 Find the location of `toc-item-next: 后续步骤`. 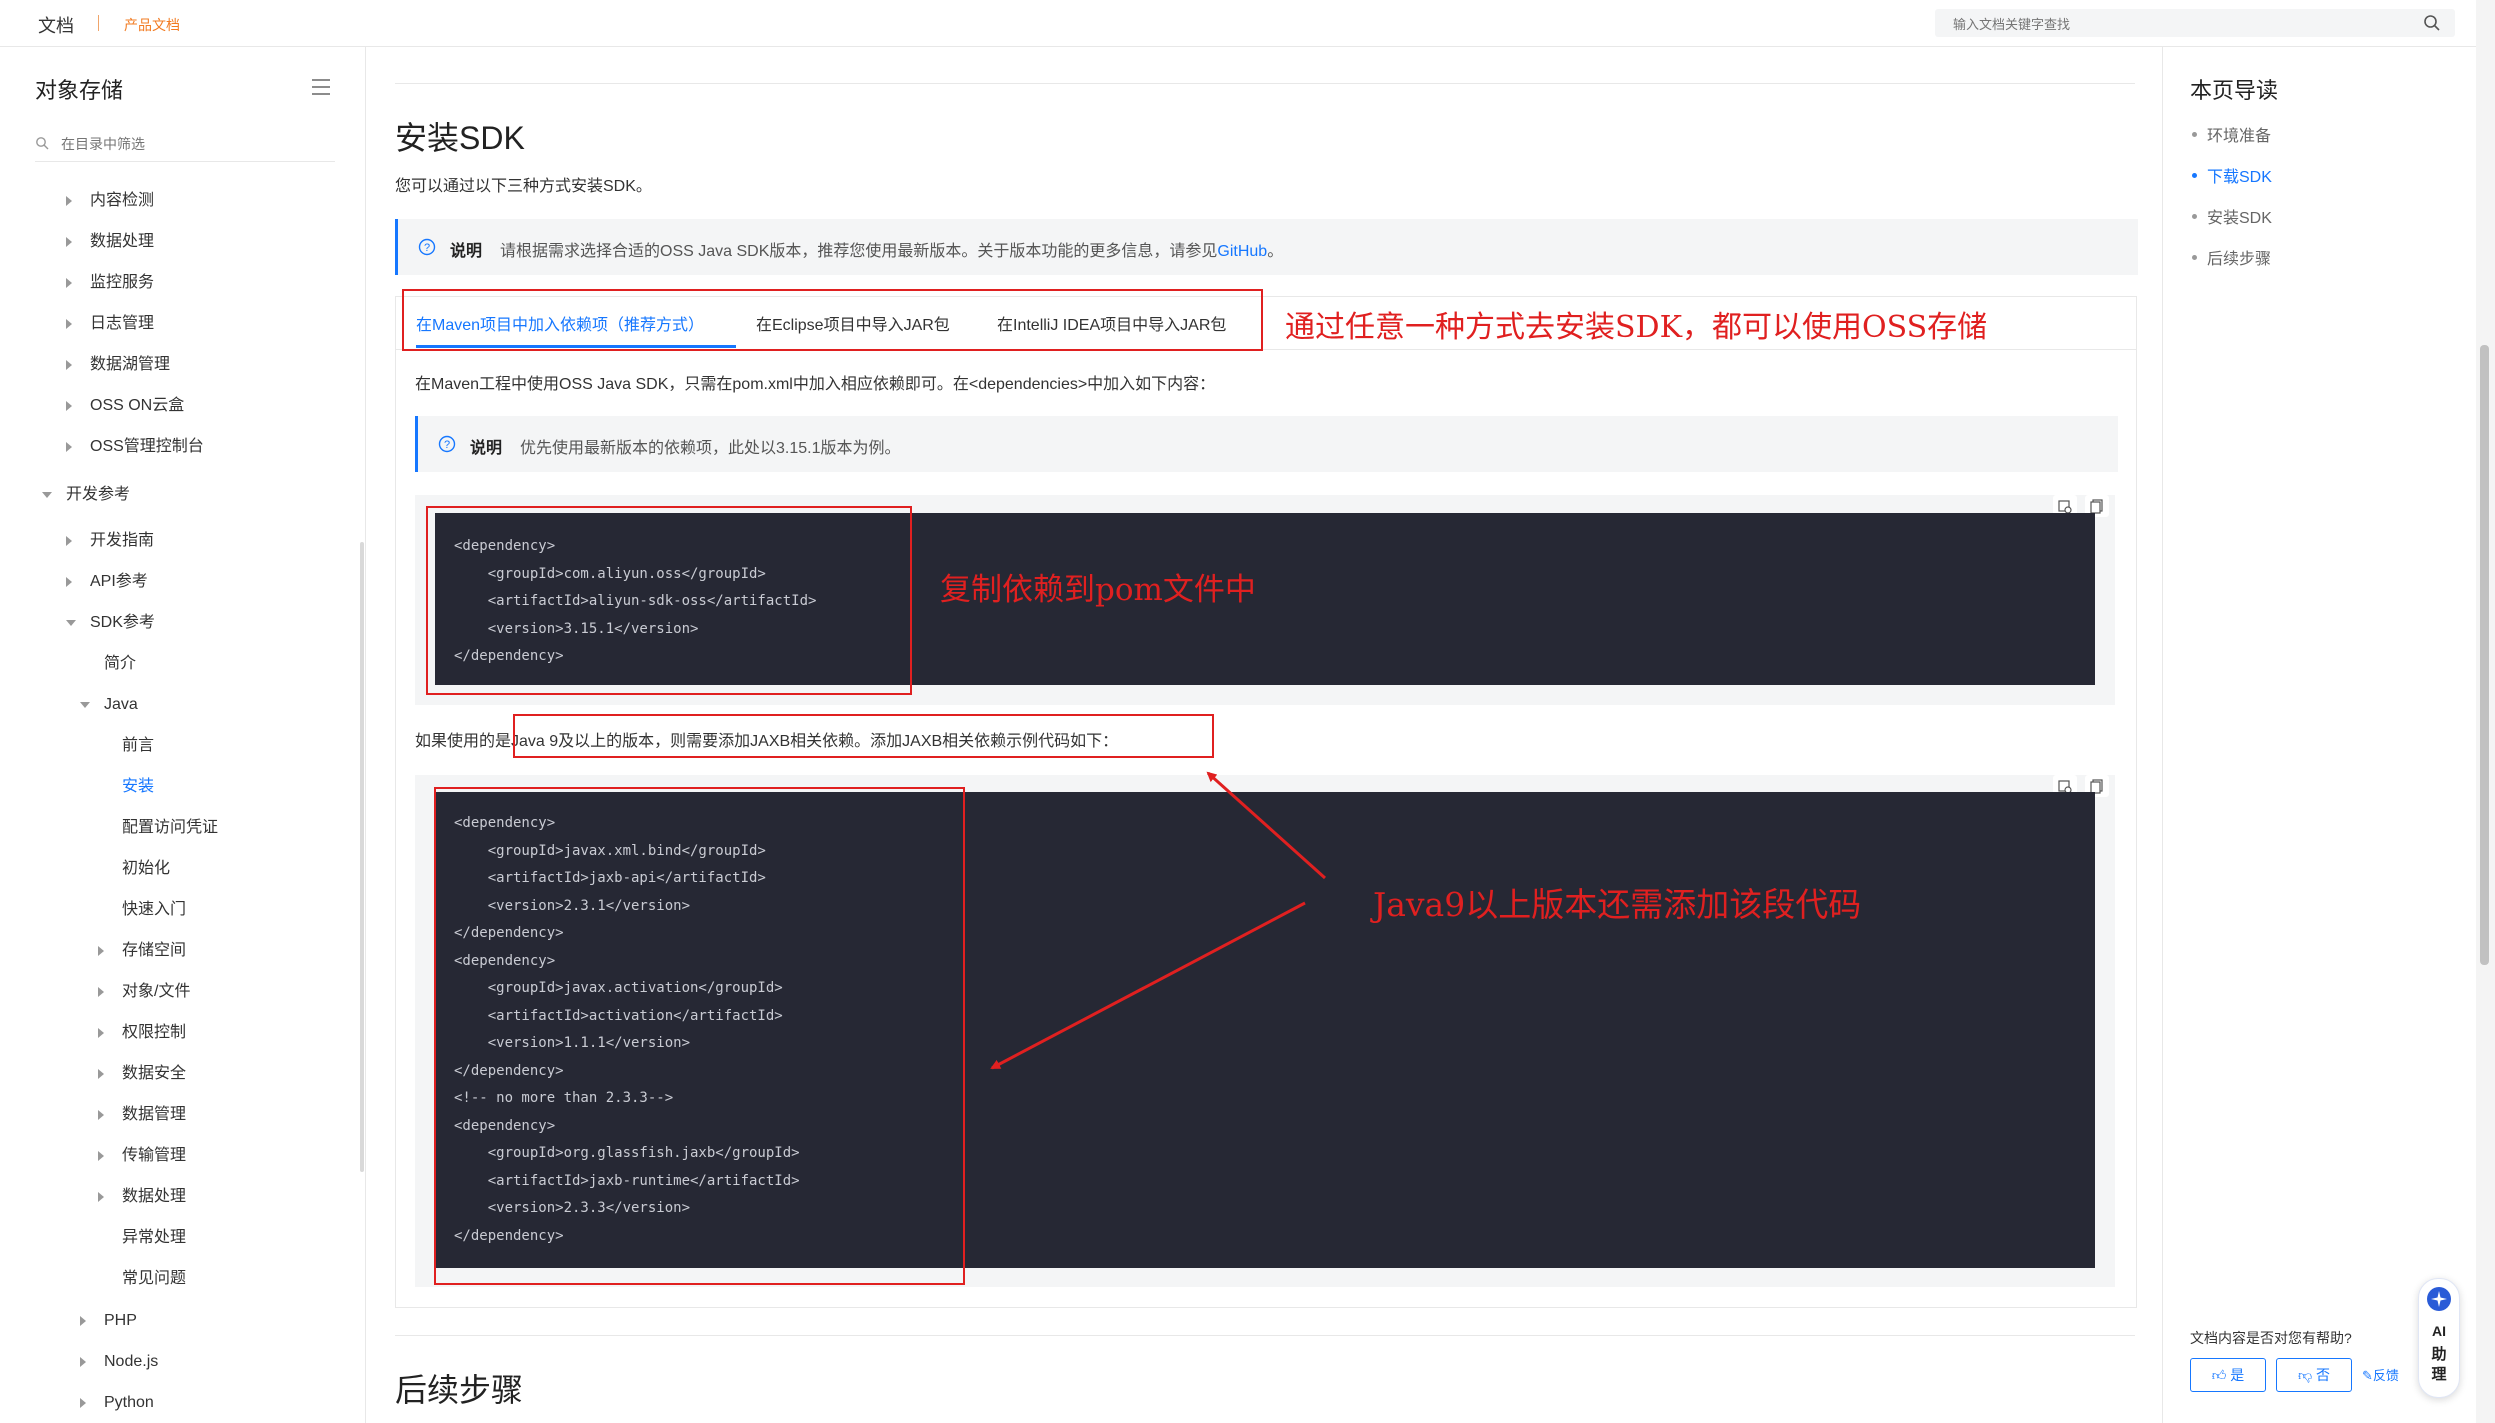

toc-item-next: 后续步骤 is located at coordinates (2231, 257).